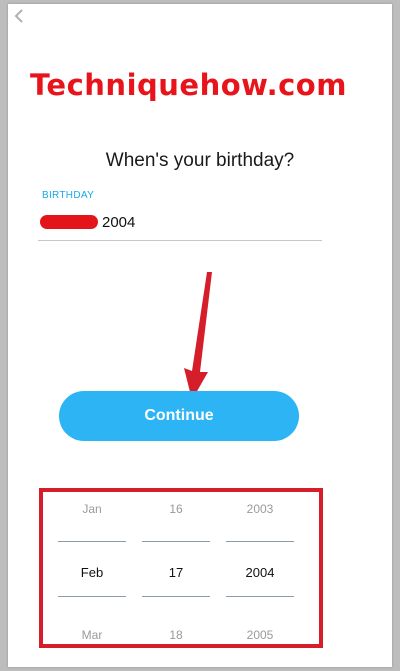 This screenshot has height=671, width=400. I want to click on birthday-field: 2004, so click(180, 224).